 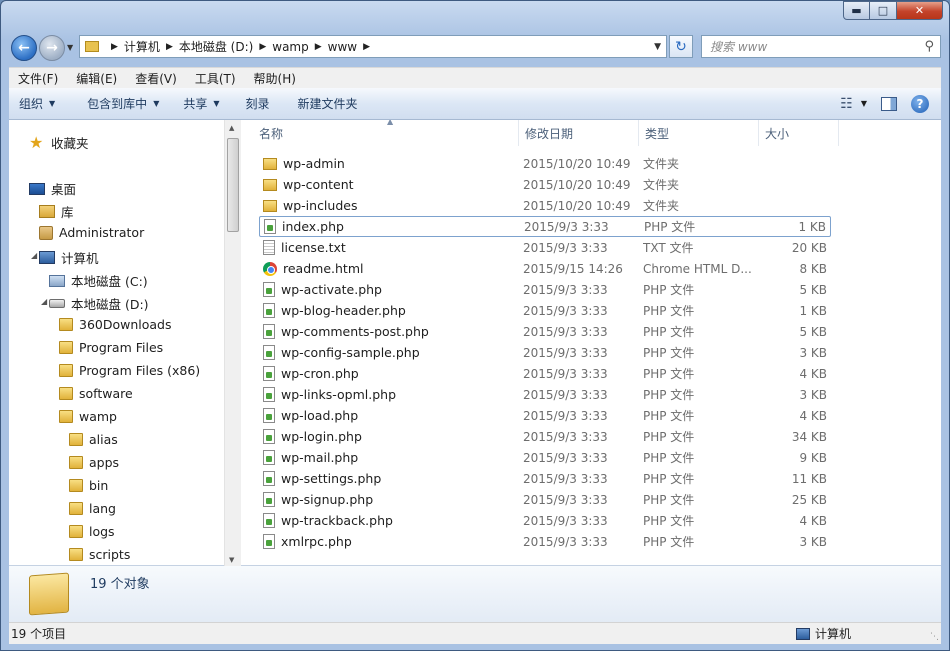 I want to click on nav-item-folder: Program Files, so click(x=111, y=347).